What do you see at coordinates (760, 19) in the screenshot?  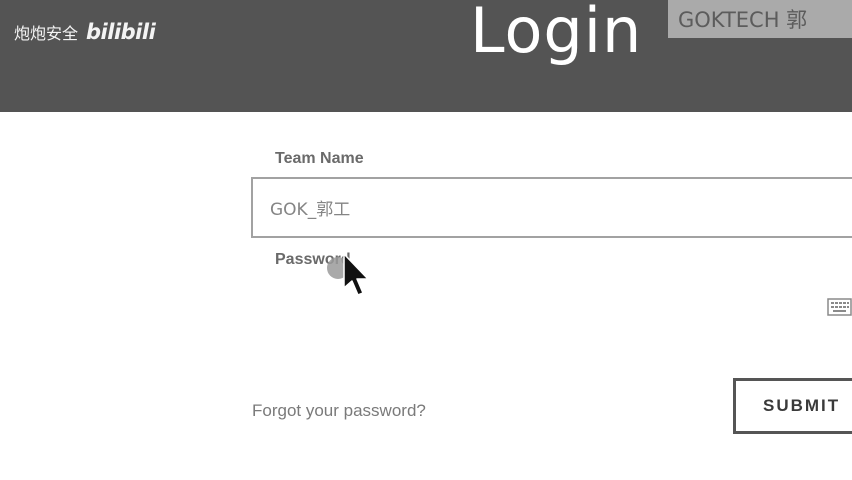 I see `watermark-right: GOKTECH 郭` at bounding box center [760, 19].